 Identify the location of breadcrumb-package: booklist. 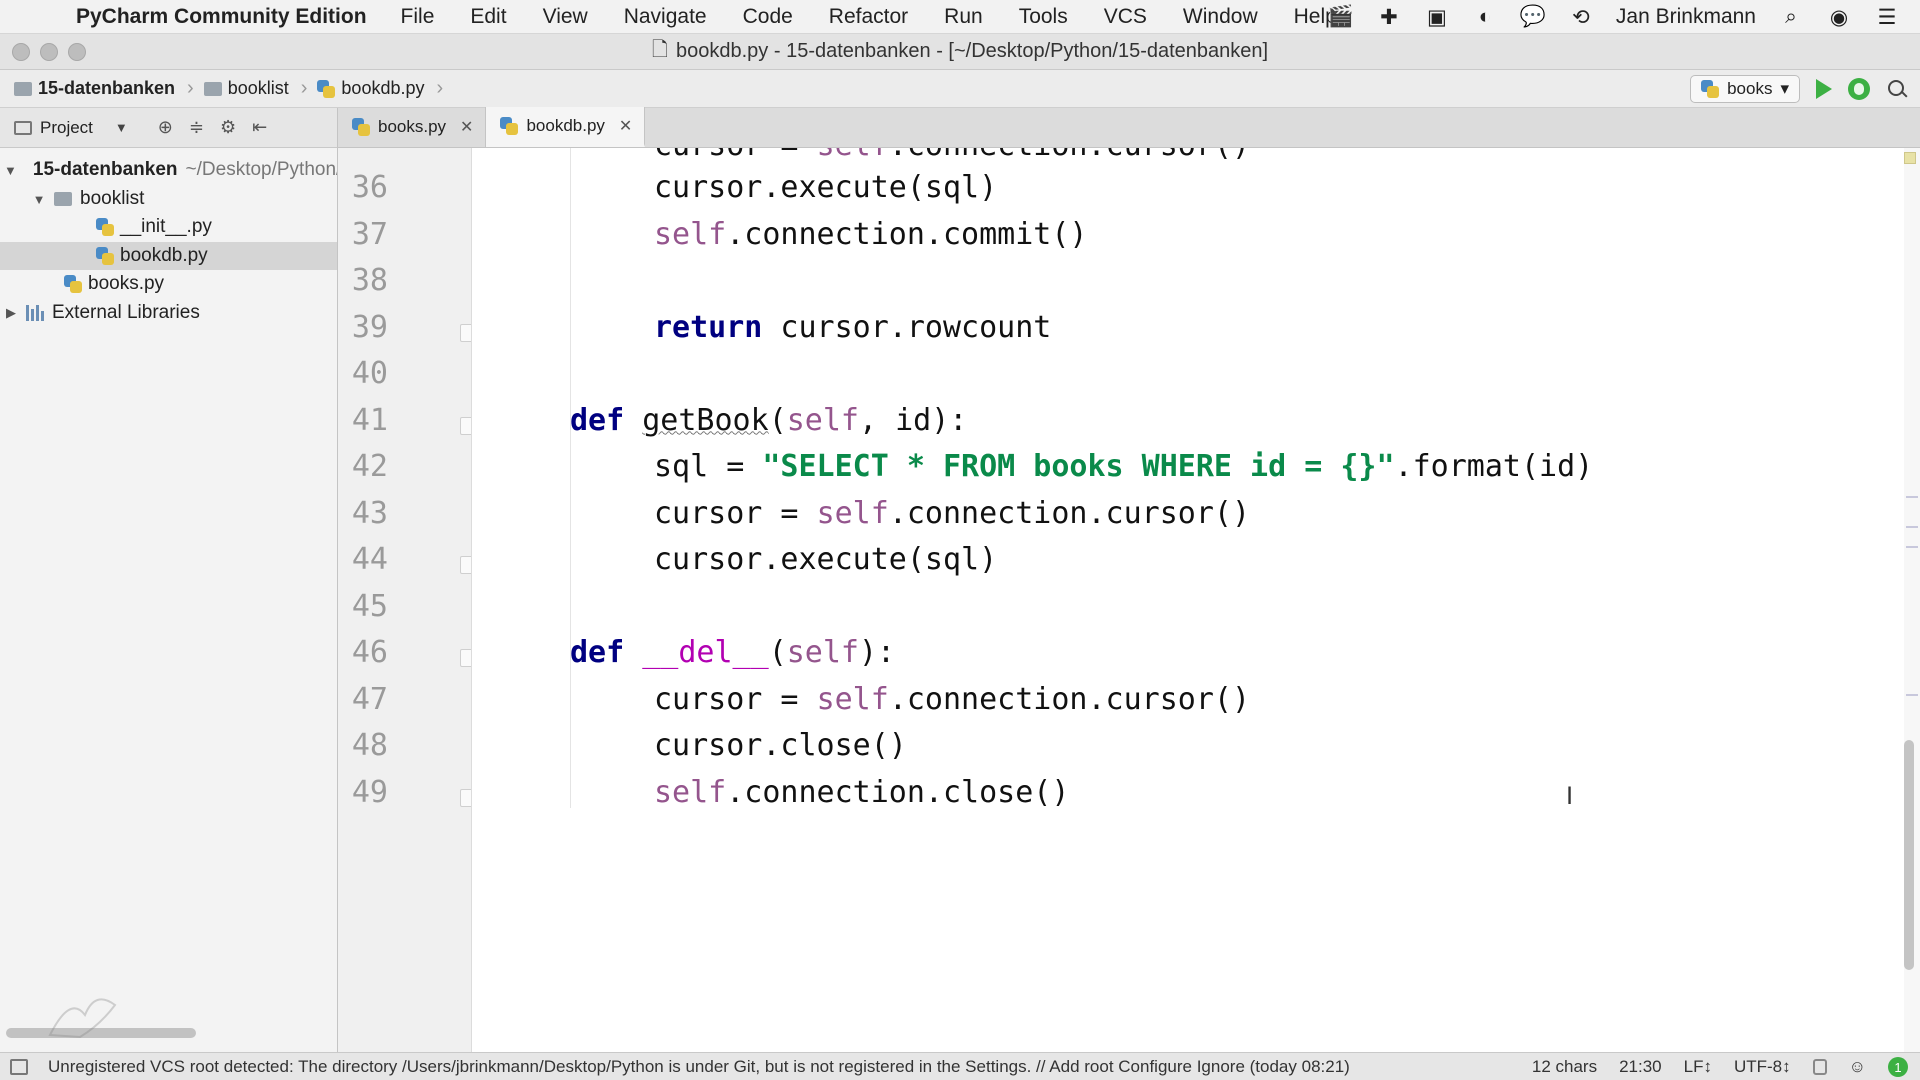
(258, 88).